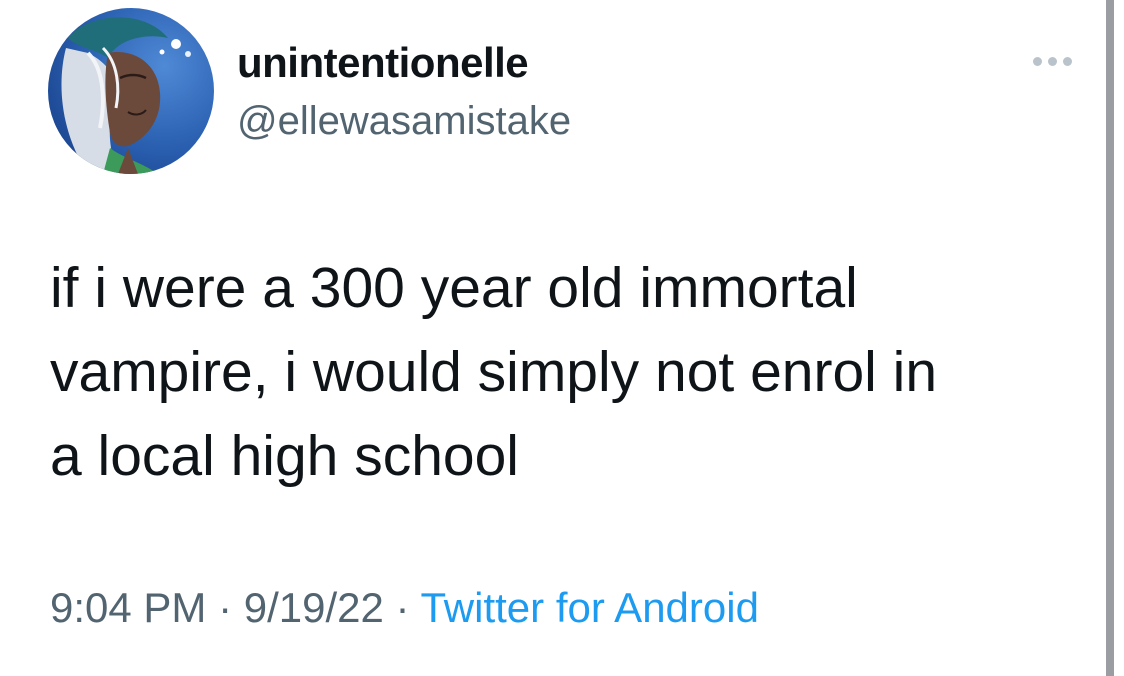 The height and width of the screenshot is (676, 1124). What do you see at coordinates (454, 288) in the screenshot?
I see `tweet-text-line: if i were a 300 year old immortal` at bounding box center [454, 288].